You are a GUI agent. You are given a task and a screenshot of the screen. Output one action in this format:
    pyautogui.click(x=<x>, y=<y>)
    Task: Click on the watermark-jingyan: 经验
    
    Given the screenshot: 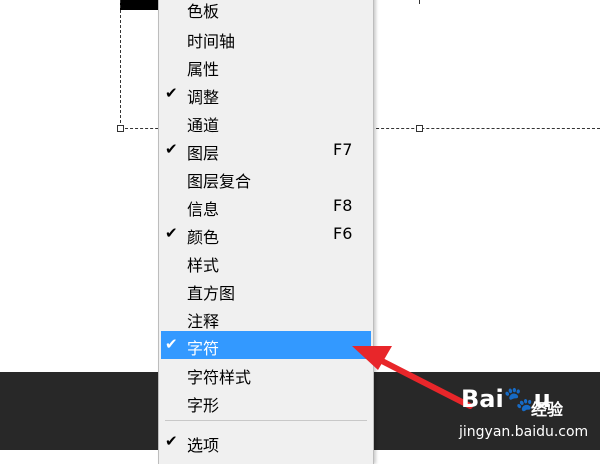 What is the action you would take?
    pyautogui.click(x=547, y=409)
    